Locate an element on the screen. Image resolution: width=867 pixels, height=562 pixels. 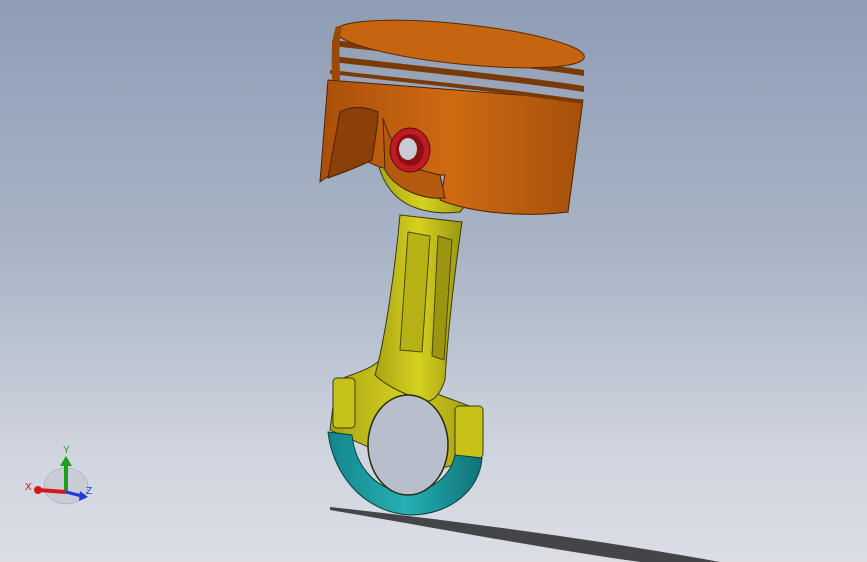
piston-crown is located at coordinates (460, 44).